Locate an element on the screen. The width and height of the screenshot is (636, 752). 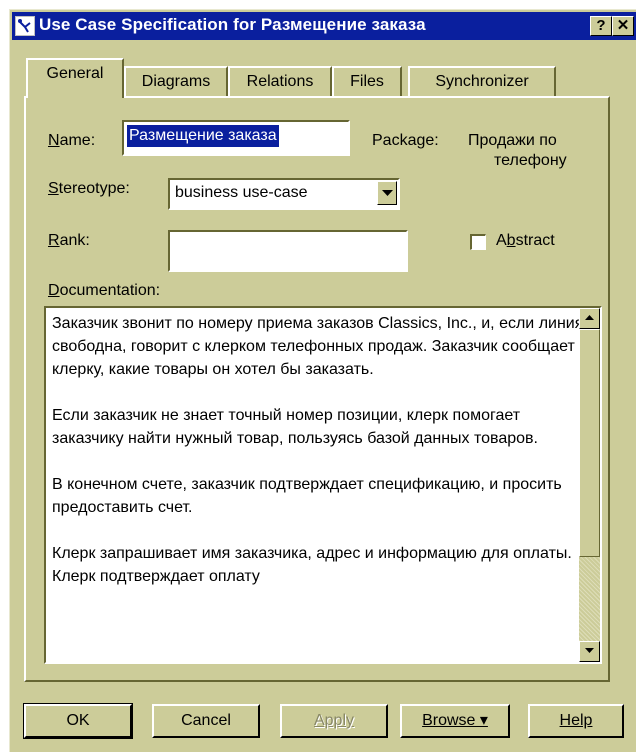
apply-button: Apply is located at coordinates (334, 721).